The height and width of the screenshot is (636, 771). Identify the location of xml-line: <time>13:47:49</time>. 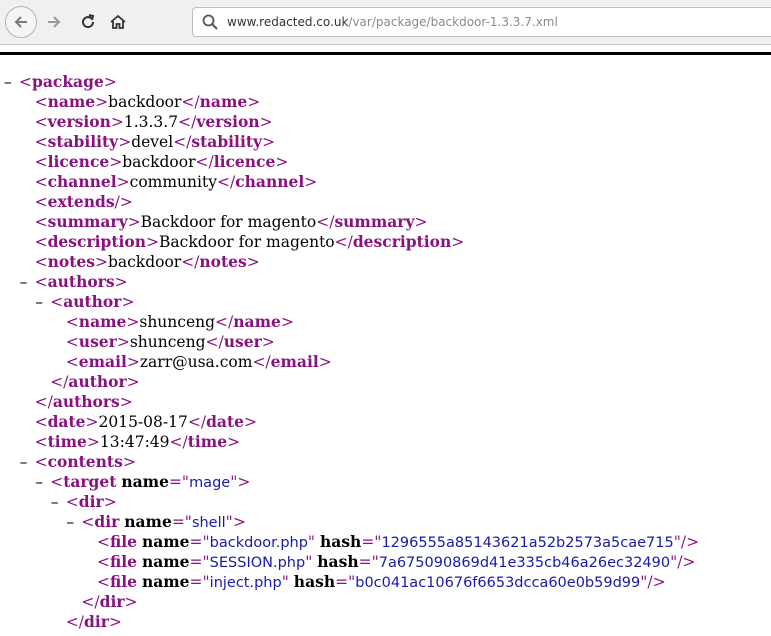
(137, 442).